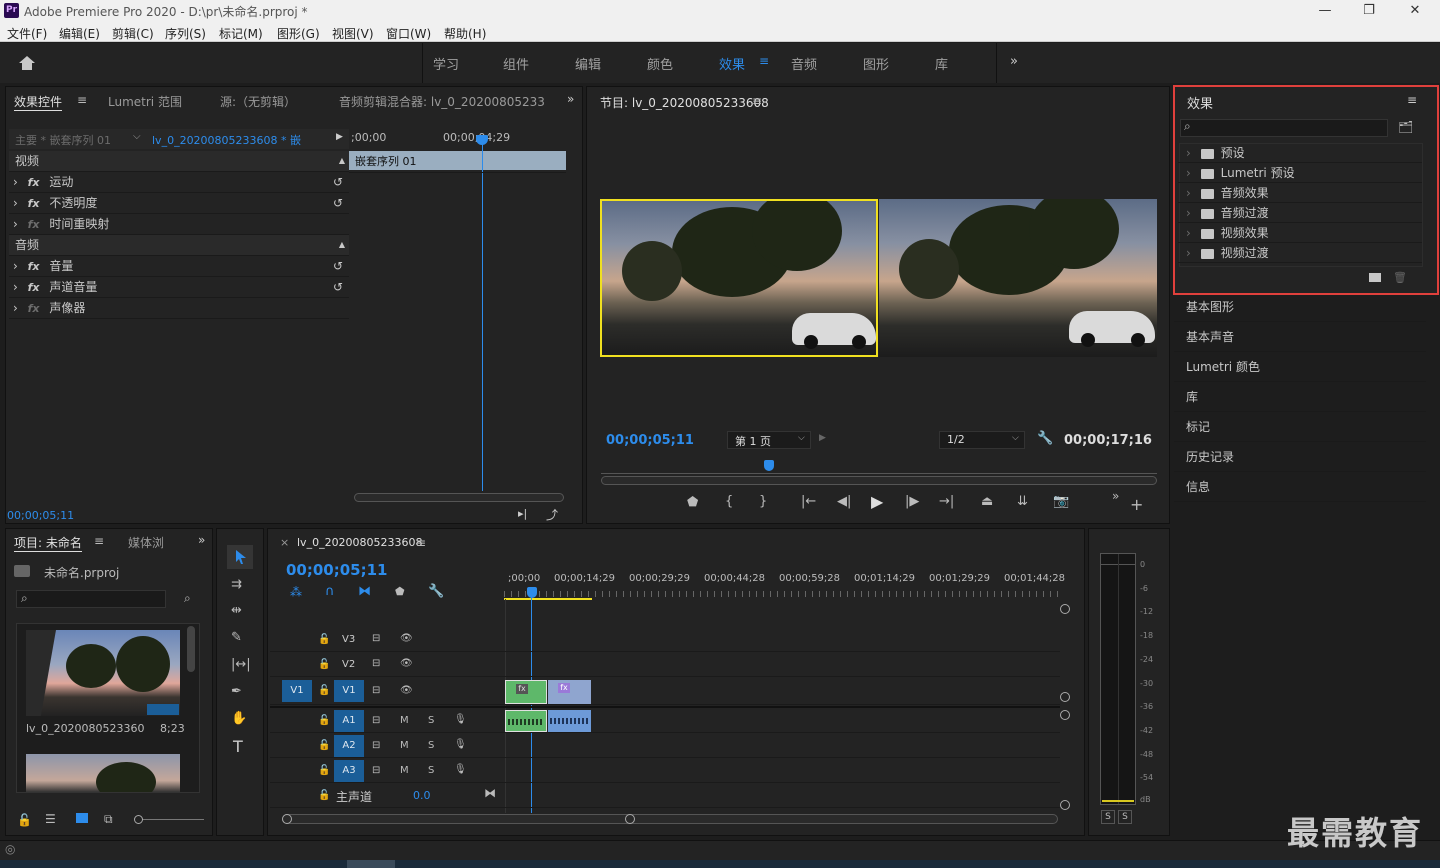 Image resolution: width=1440 pixels, height=868 pixels. What do you see at coordinates (38, 102) in the screenshot?
I see `tab-effect-controls: 效果控件` at bounding box center [38, 102].